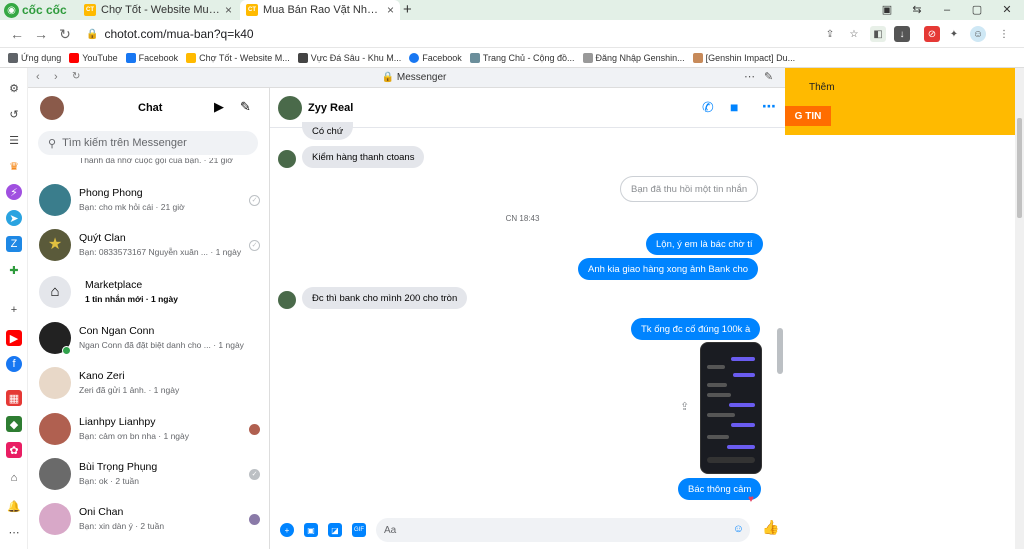 The width and height of the screenshot is (1024, 549). Describe the element at coordinates (41, 34) in the screenshot. I see `forward-icon: →` at that location.